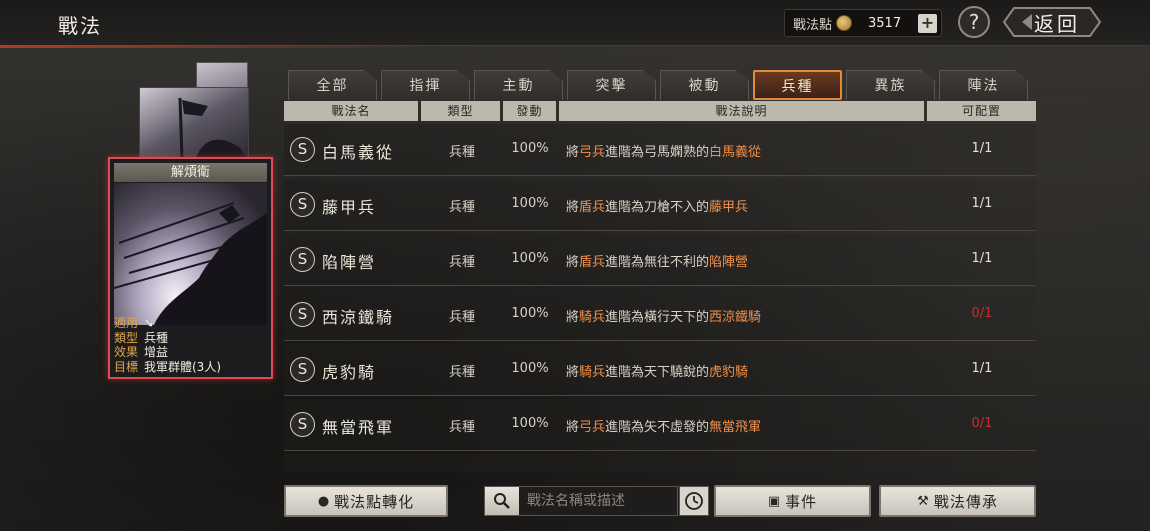 The image size is (1150, 531). Describe the element at coordinates (529, 111) in the screenshot. I see `column-header-rate: 發動` at that location.